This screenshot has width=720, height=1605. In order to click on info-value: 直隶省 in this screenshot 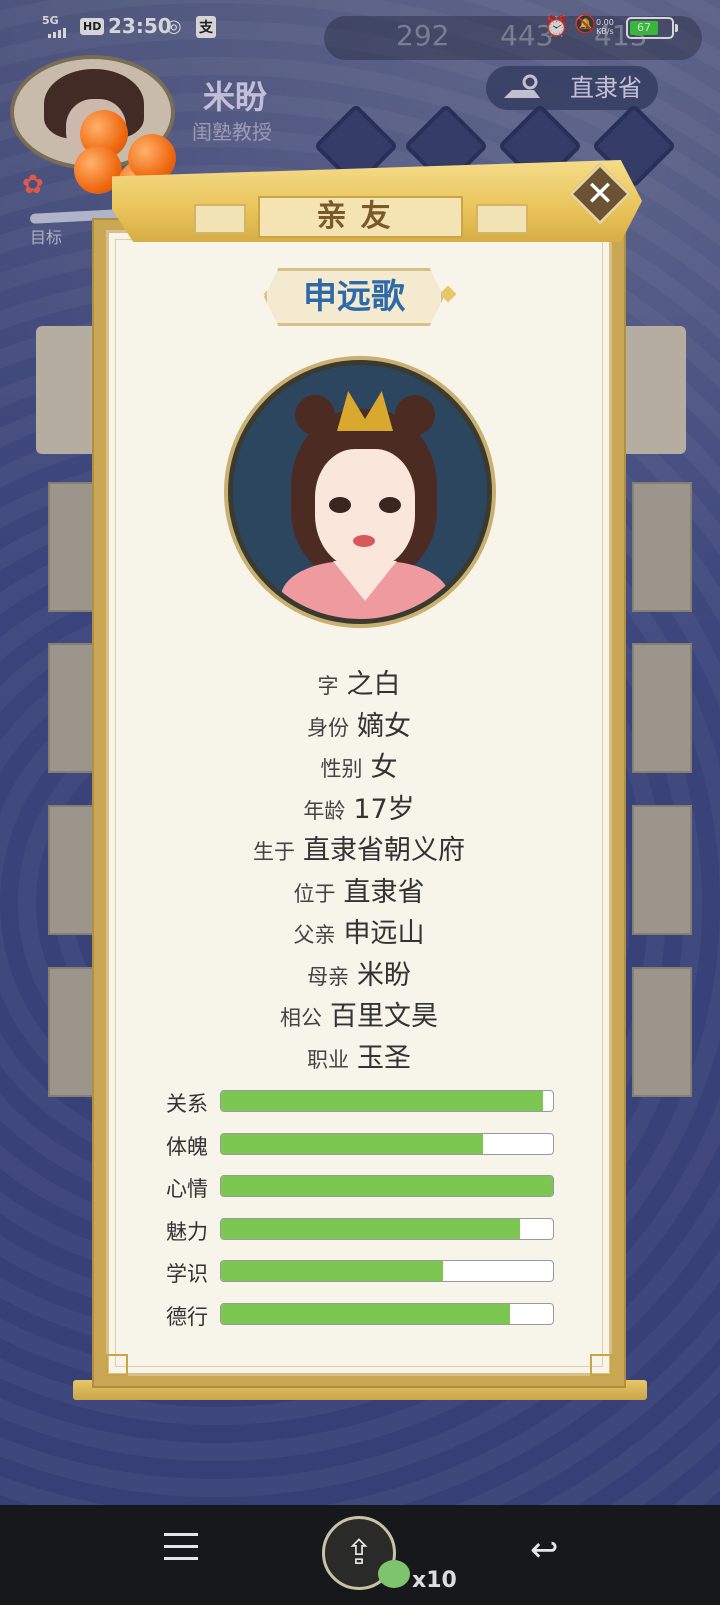, I will do `click(384, 892)`.